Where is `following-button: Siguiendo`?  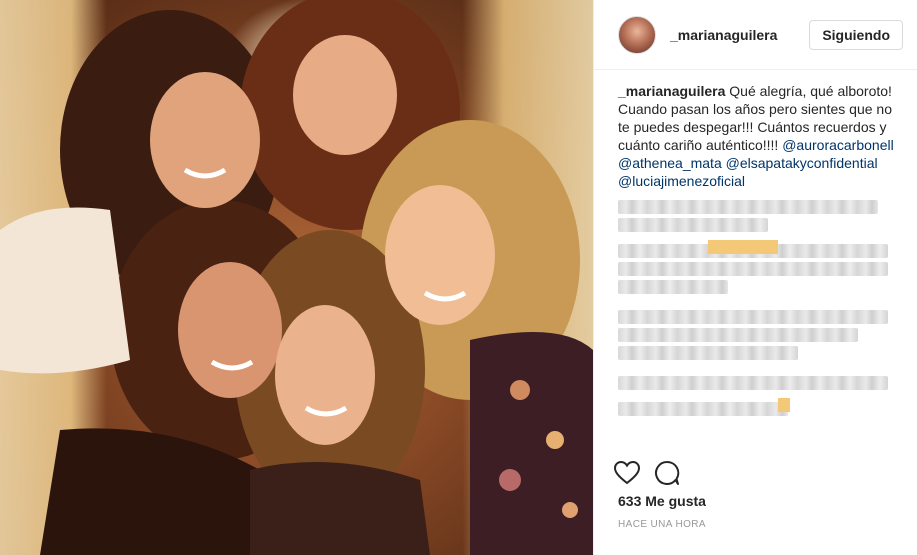 following-button: Siguiendo is located at coordinates (856, 34).